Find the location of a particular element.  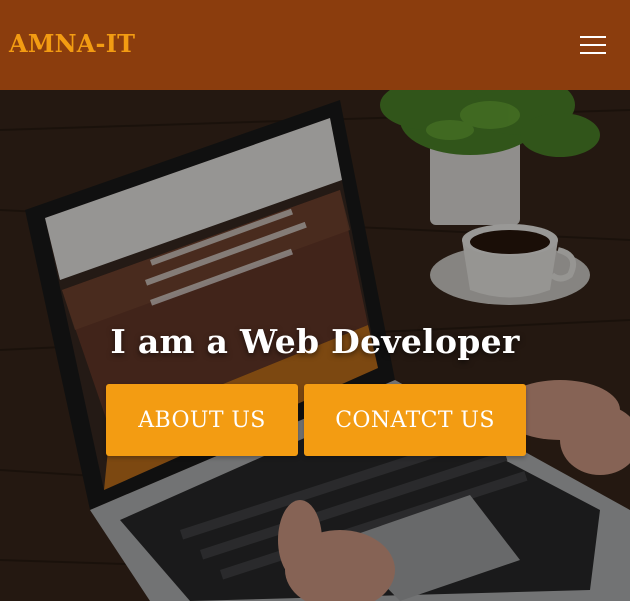

about-us-button: ABOUT US is located at coordinates (202, 420).